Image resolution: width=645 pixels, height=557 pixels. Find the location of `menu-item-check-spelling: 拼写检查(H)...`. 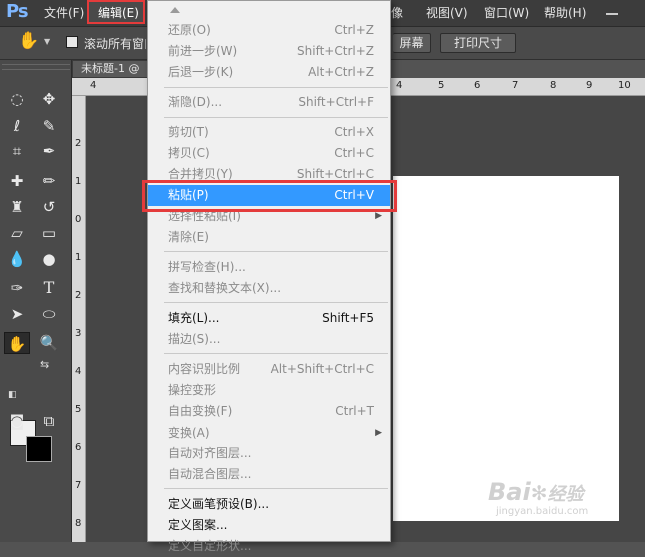

menu-item-check-spelling: 拼写检查(H)... is located at coordinates (269, 267).